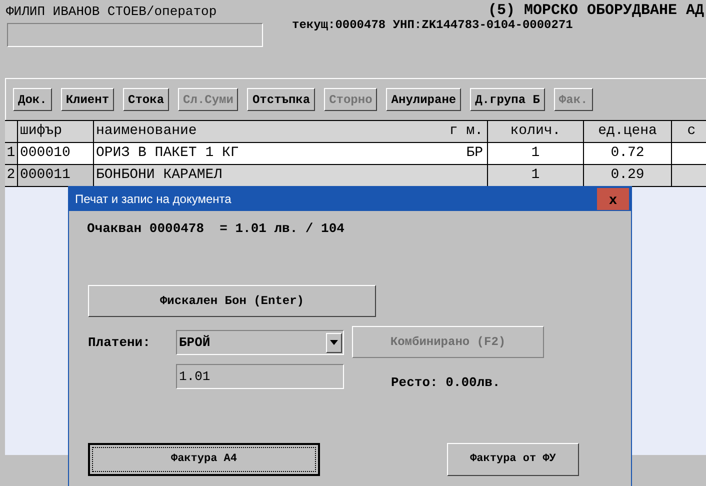 The width and height of the screenshot is (706, 486). What do you see at coordinates (45, 153) in the screenshot?
I see `table-cell-text: 000010` at bounding box center [45, 153].